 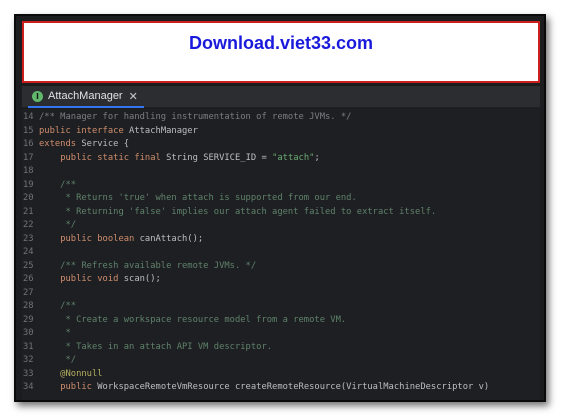 I want to click on code-token: extends, so click(x=60, y=144).